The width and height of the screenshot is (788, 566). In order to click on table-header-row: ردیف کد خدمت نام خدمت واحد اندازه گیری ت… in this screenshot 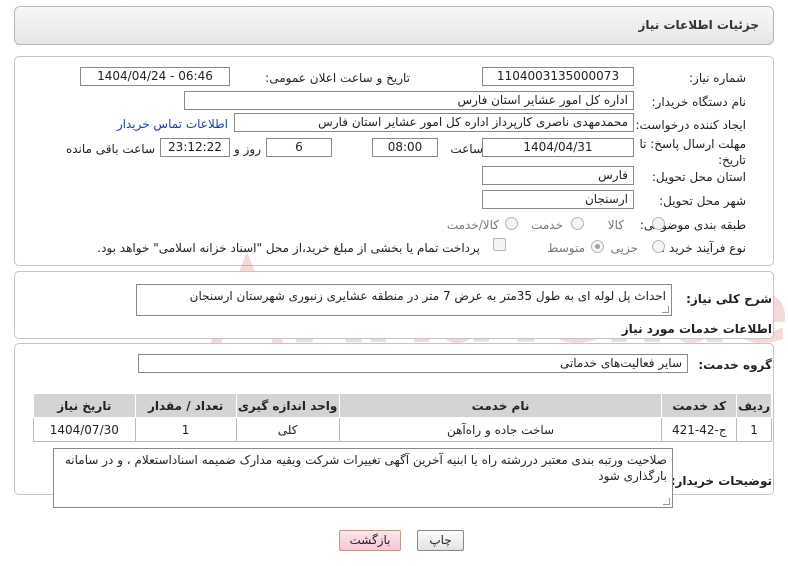, I will do `click(402, 405)`.